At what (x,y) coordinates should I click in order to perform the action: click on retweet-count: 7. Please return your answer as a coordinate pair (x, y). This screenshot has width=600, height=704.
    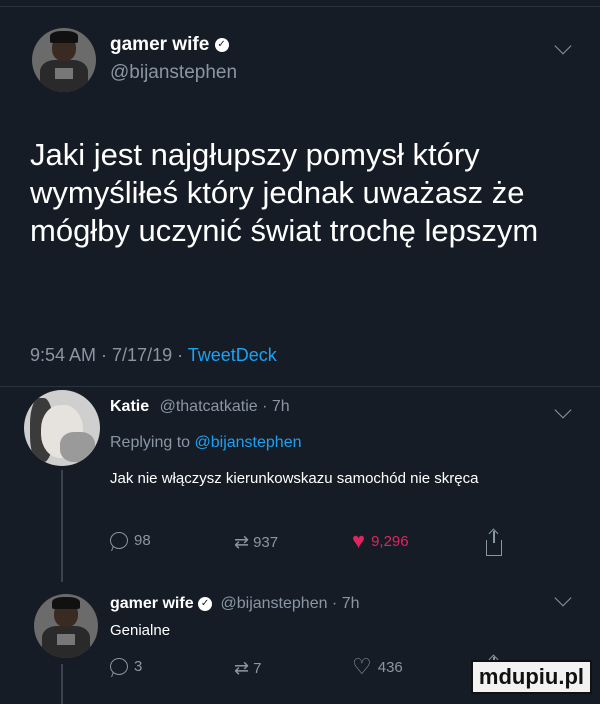
    Looking at the image, I should click on (257, 668).